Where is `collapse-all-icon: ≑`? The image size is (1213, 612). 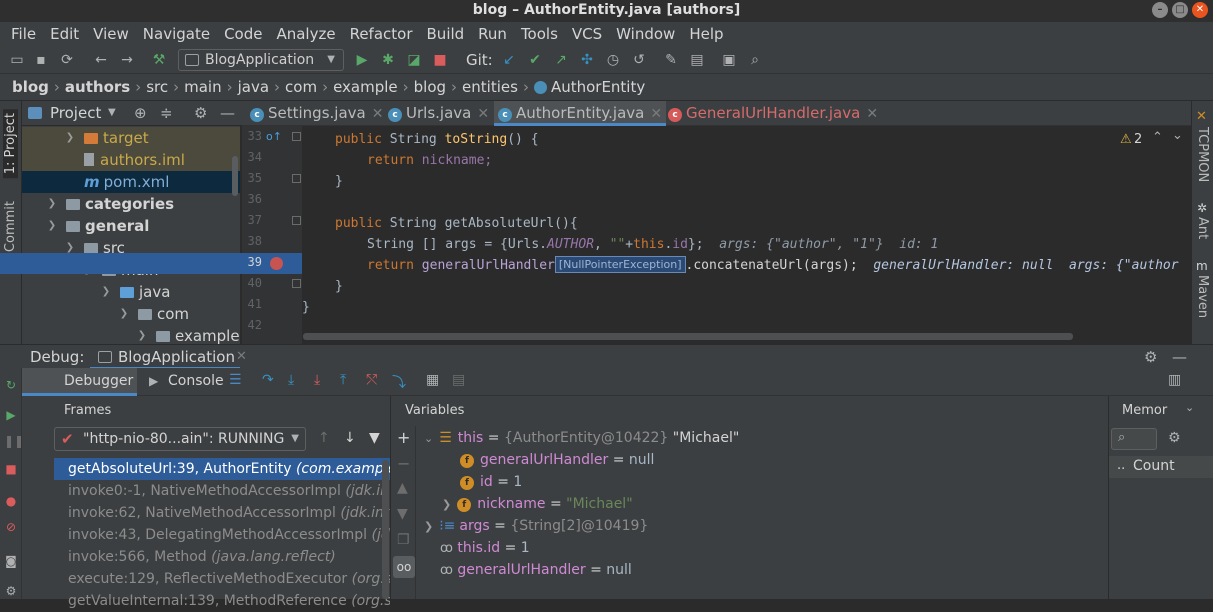 collapse-all-icon: ≑ is located at coordinates (166, 113).